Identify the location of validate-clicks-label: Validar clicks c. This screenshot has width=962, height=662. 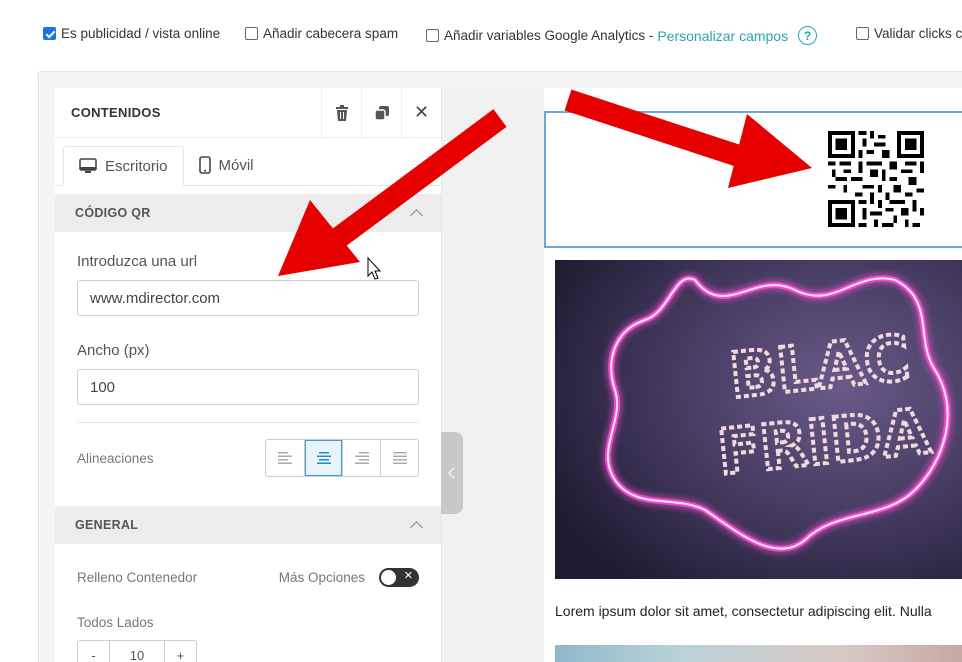
(918, 33).